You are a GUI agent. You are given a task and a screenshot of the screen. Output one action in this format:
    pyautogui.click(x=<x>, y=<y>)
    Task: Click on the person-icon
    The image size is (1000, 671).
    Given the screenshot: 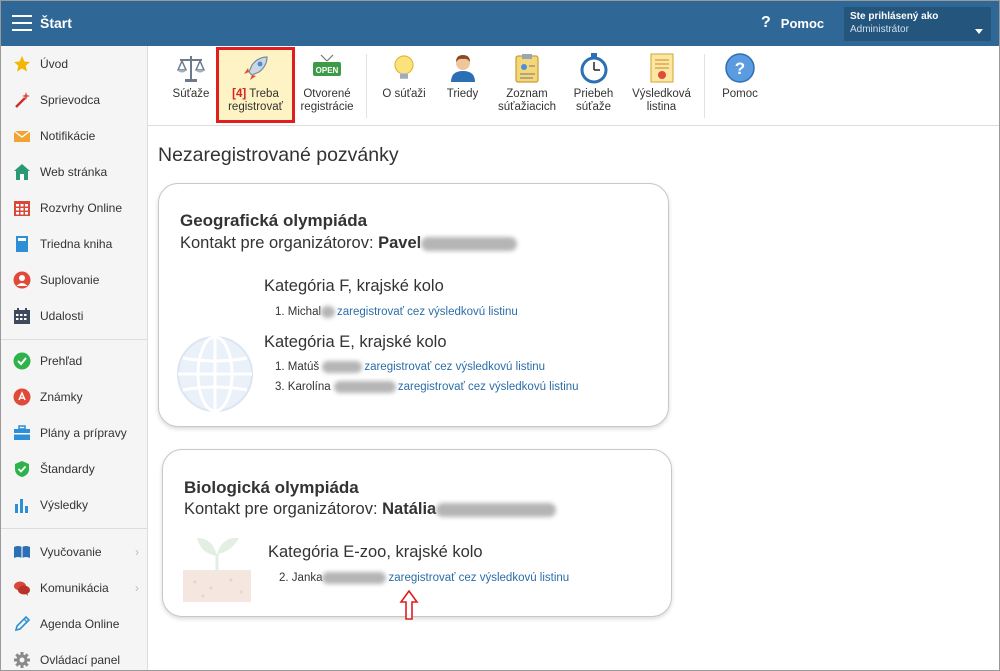 What is the action you would take?
    pyautogui.click(x=22, y=280)
    